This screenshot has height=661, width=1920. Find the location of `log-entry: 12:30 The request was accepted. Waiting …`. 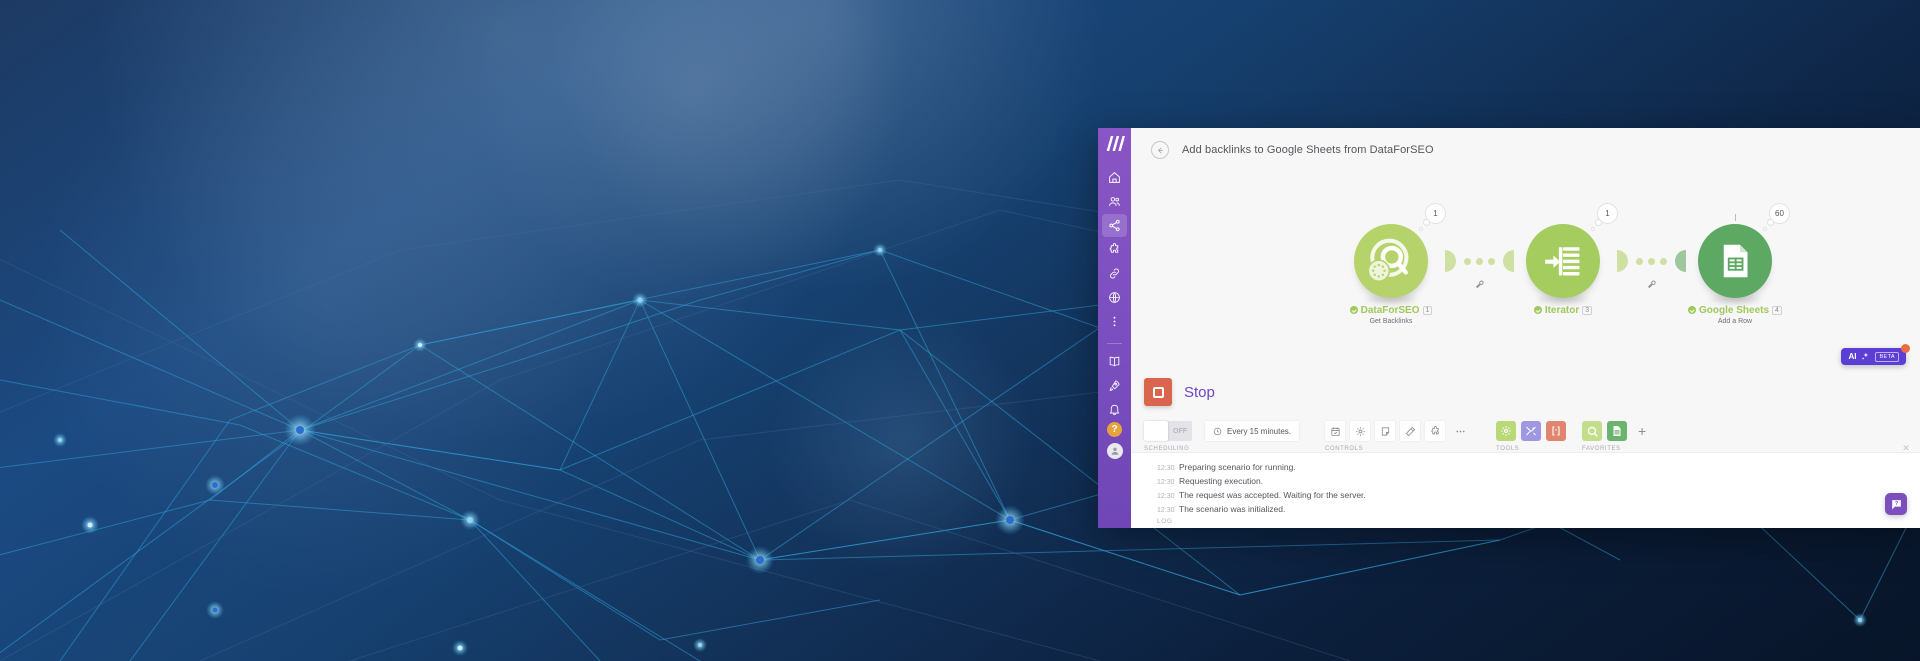

log-entry: 12:30 The request was accepted. Waiting … is located at coordinates (1538, 495).